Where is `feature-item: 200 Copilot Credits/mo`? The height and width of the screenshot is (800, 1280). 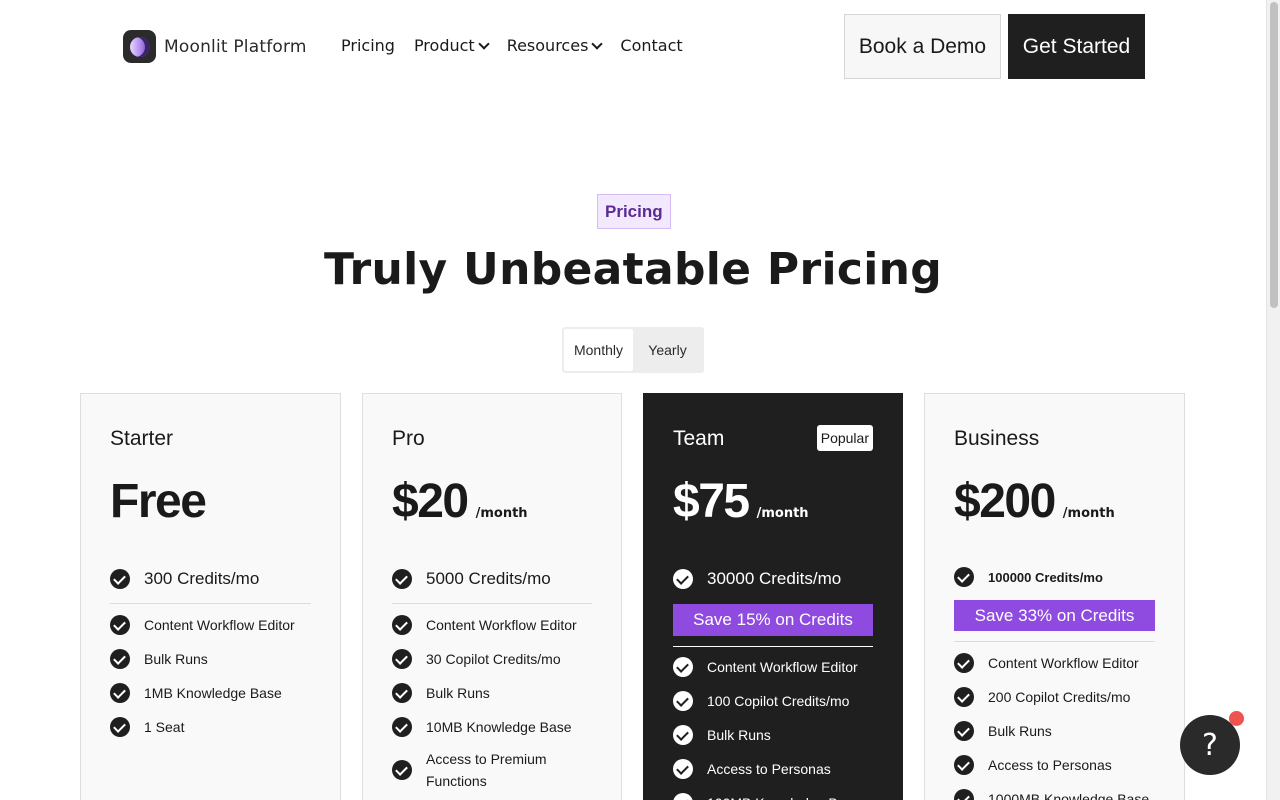 feature-item: 200 Copilot Credits/mo is located at coordinates (1059, 697).